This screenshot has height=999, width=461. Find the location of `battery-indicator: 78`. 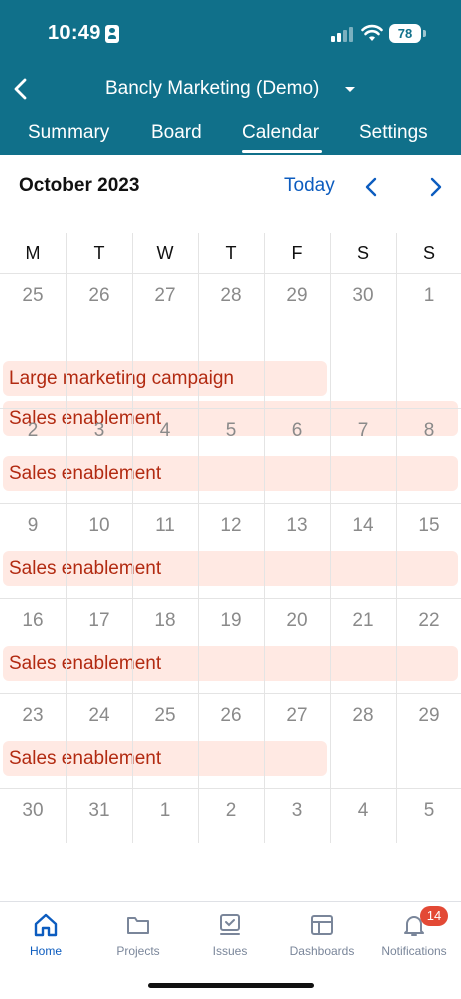

battery-indicator: 78 is located at coordinates (405, 33).